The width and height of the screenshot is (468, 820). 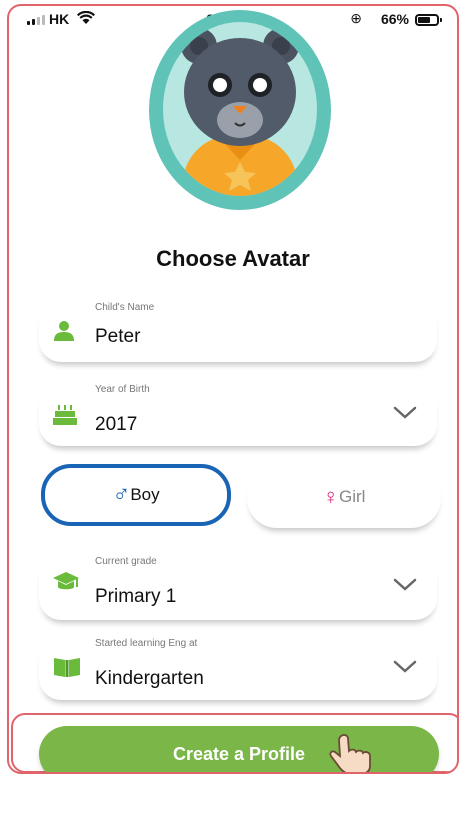 I want to click on create-profile-label: Create a Profile, so click(x=239, y=753).